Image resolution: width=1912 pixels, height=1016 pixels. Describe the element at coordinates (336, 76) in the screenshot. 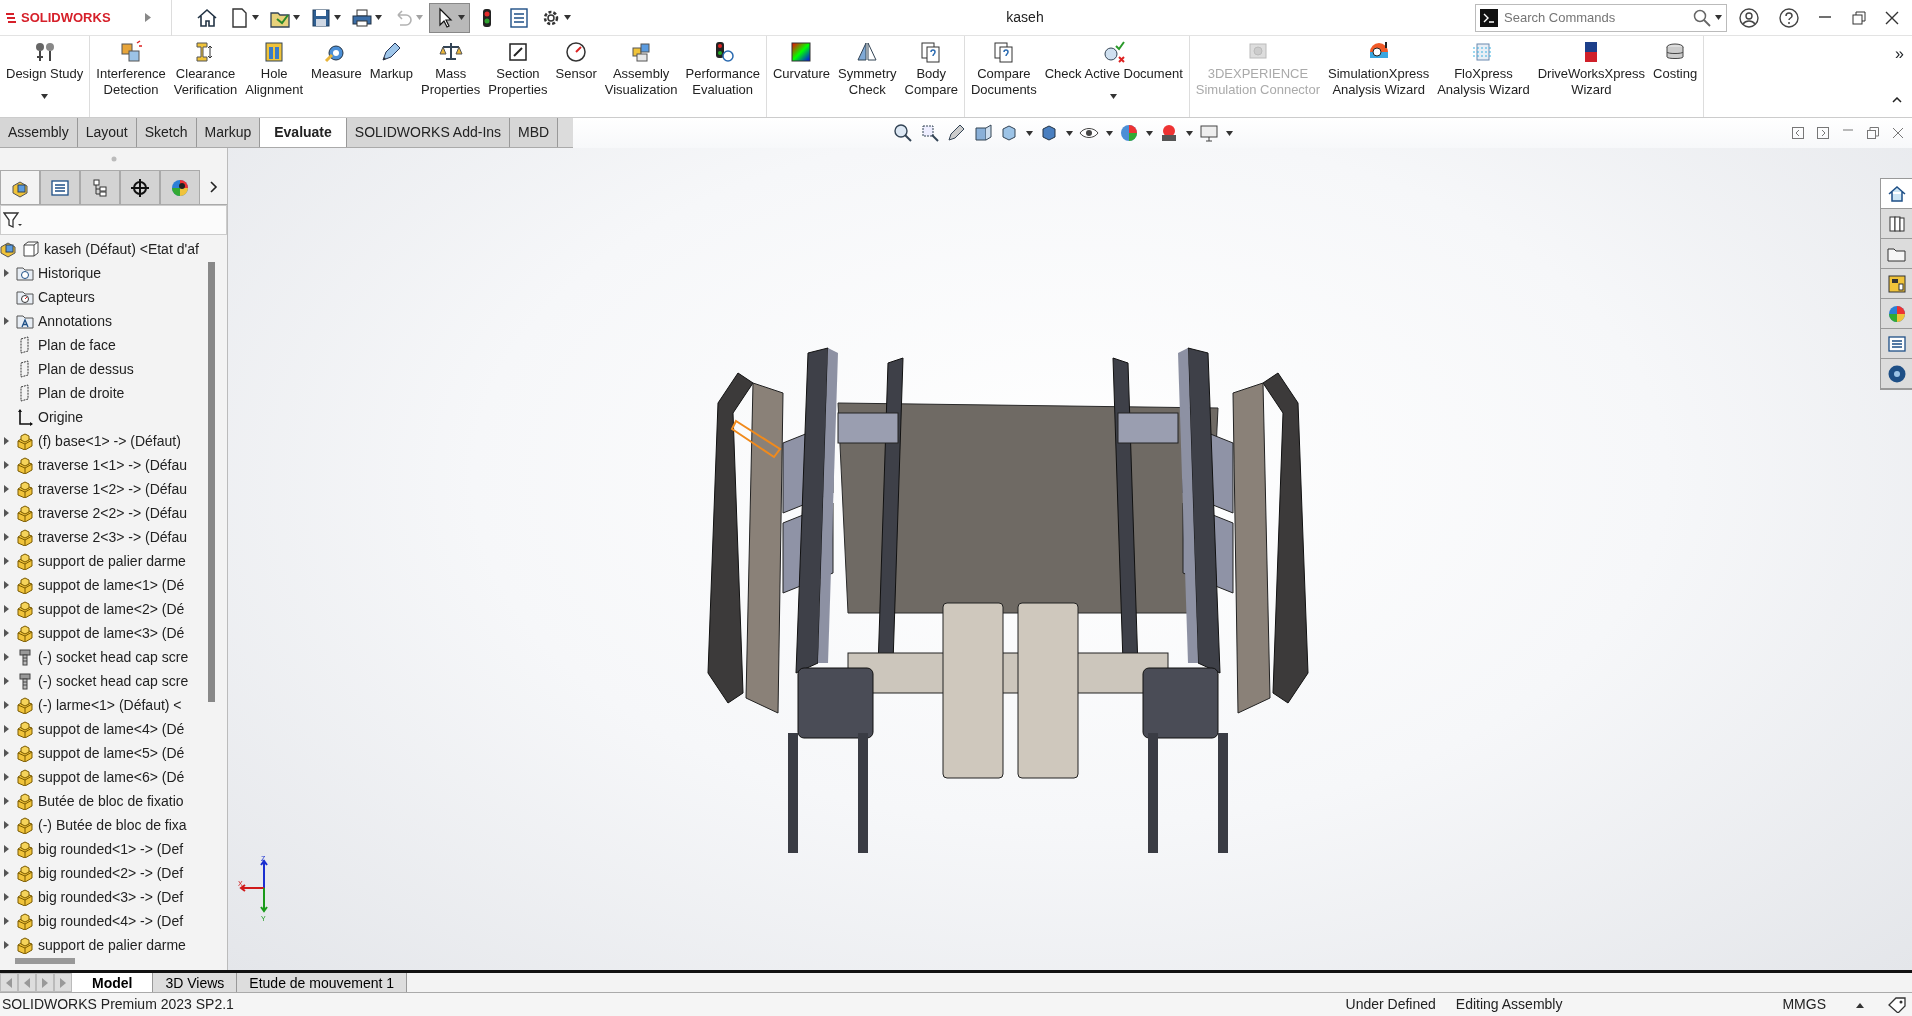

I see `ribbon-button: Measure` at that location.